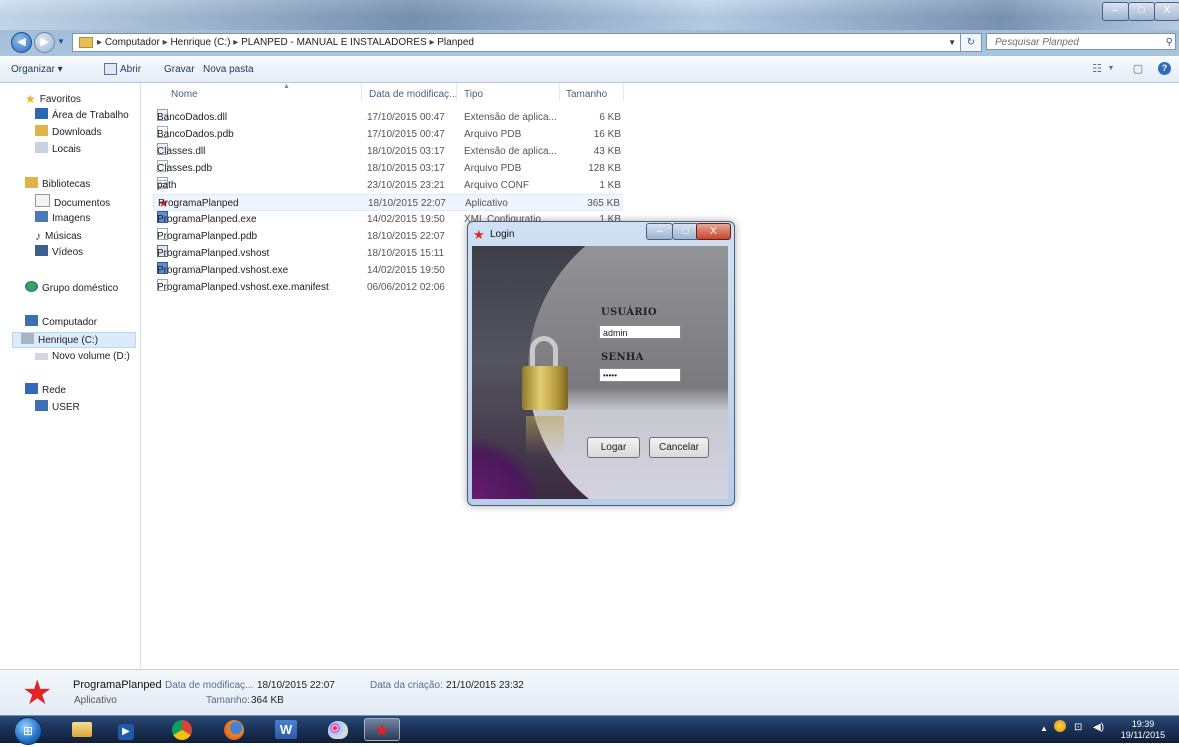  What do you see at coordinates (82, 116) in the screenshot?
I see `nav-desktop: Área de Trabalho` at bounding box center [82, 116].